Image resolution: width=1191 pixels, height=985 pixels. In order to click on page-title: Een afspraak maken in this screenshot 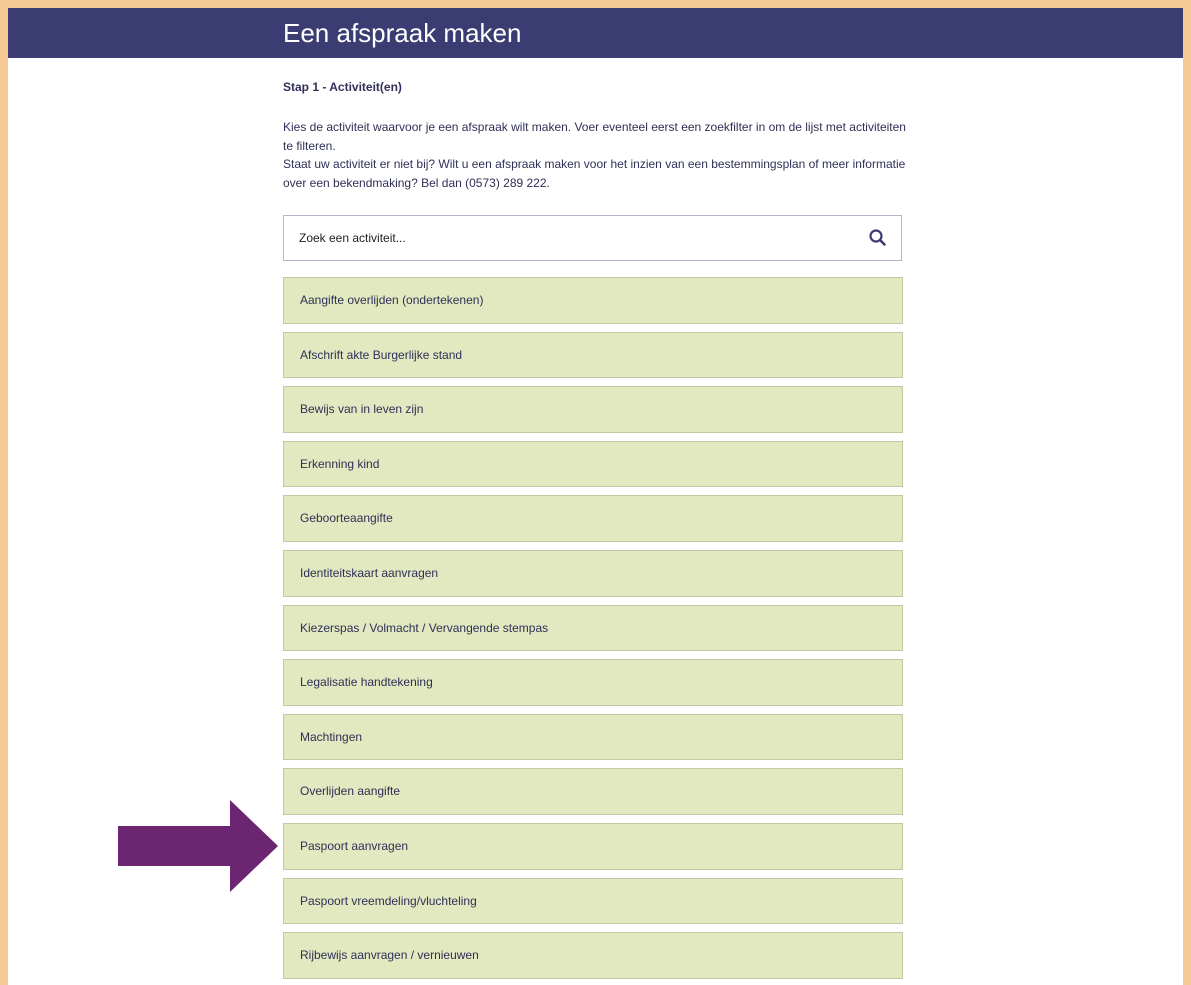, I will do `click(402, 33)`.